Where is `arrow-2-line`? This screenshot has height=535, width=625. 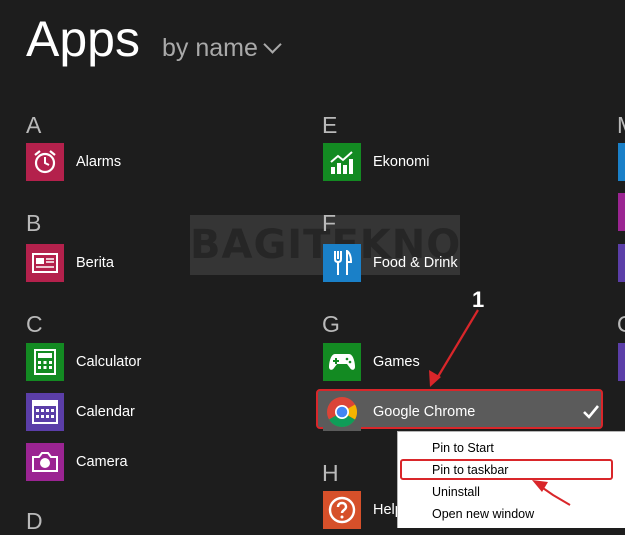 arrow-2-line is located at coordinates (555, 495).